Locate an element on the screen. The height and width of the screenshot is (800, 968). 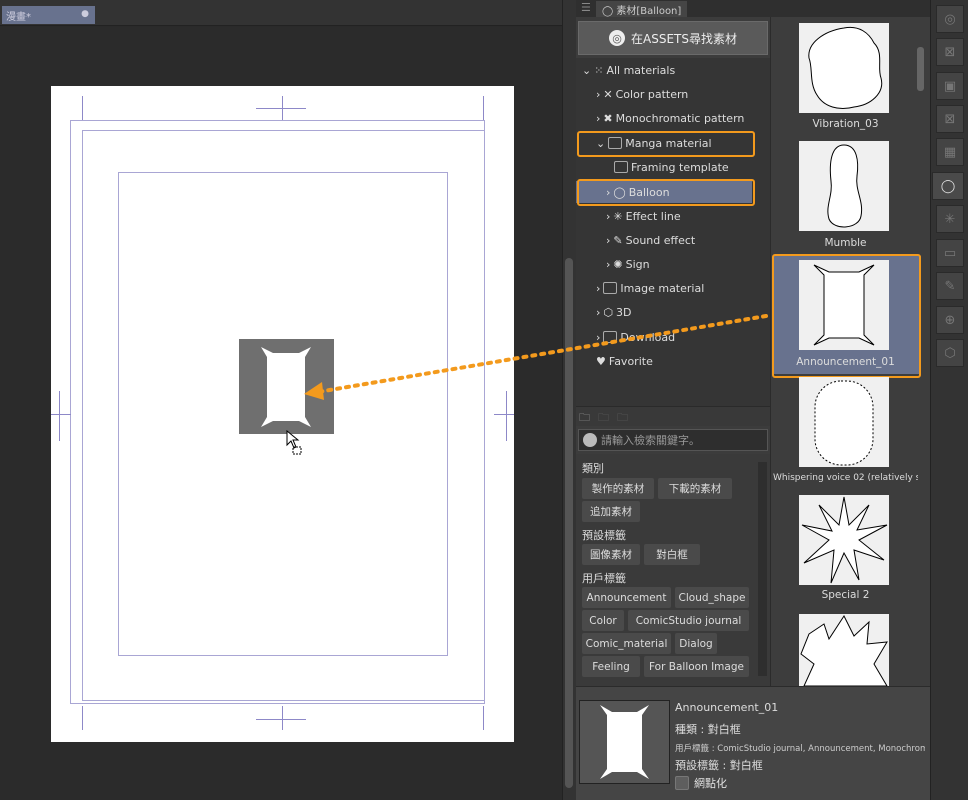
sign-icon: ✺ is located at coordinates (618, 264).